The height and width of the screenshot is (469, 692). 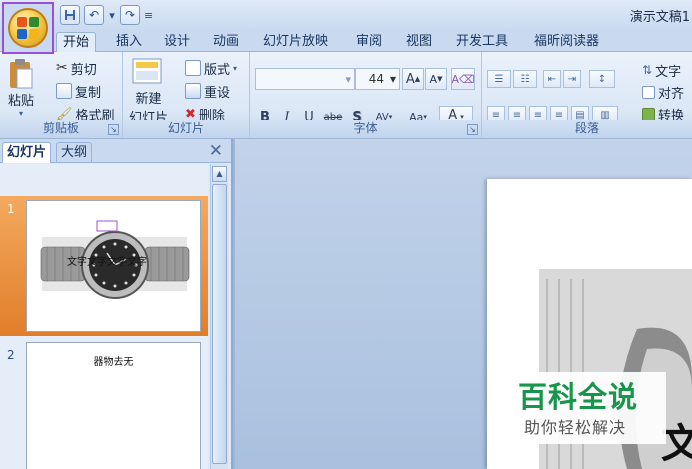 I want to click on watermark-logo: 百科全说 助你轻松解决, so click(x=590, y=408).